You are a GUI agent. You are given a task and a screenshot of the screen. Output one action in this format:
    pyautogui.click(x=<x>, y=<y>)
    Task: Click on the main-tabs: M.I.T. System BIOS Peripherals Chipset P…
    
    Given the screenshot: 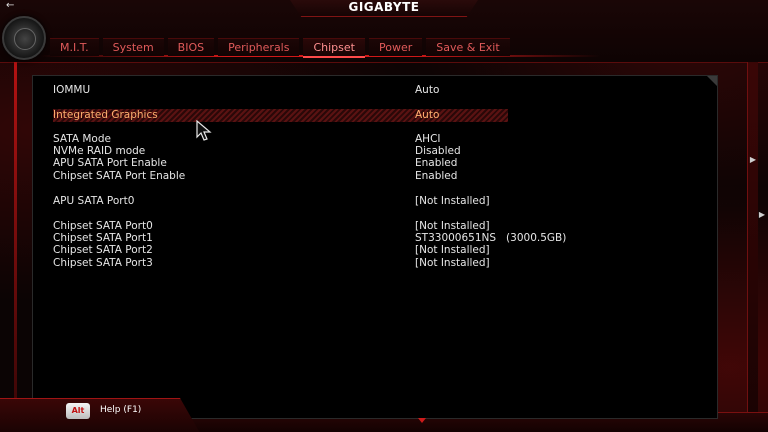 What is the action you would take?
    pyautogui.click(x=280, y=48)
    